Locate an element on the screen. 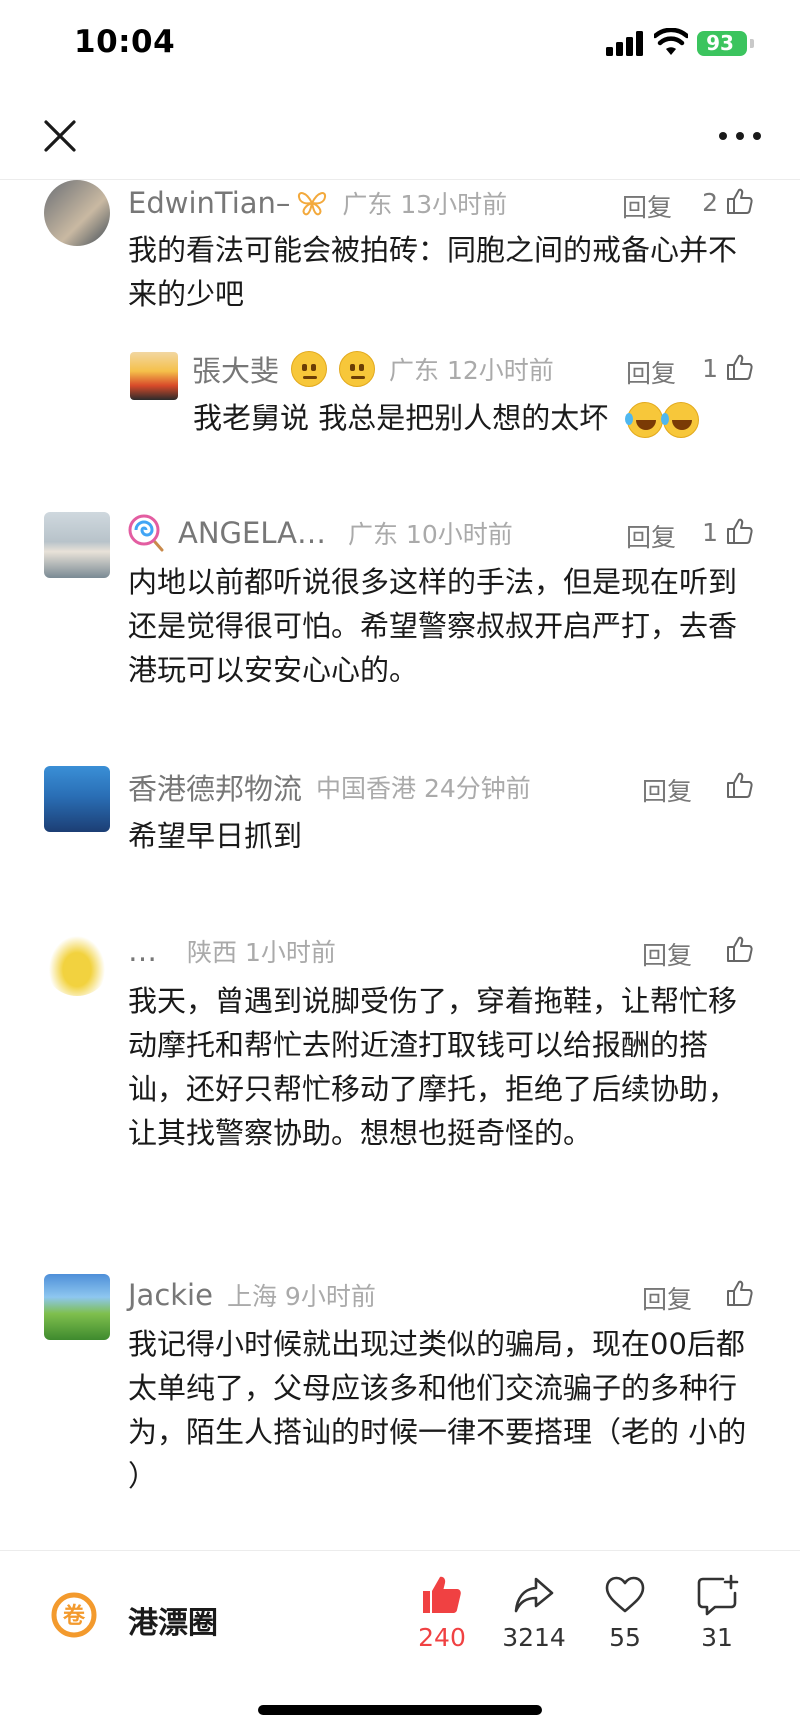 This screenshot has width=800, height=1732. like-count: 2 is located at coordinates (710, 202).